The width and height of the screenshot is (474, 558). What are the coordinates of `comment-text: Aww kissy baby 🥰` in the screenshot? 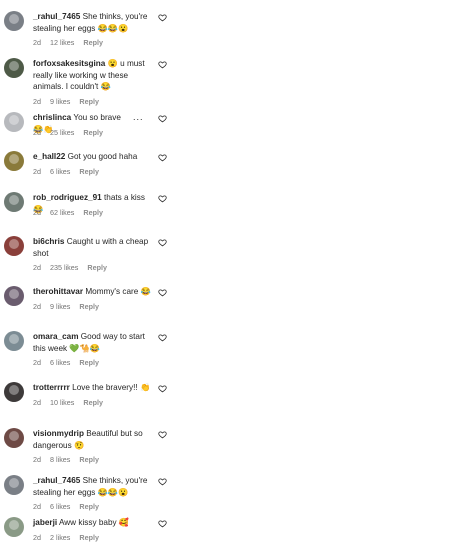 It's located at (94, 522).